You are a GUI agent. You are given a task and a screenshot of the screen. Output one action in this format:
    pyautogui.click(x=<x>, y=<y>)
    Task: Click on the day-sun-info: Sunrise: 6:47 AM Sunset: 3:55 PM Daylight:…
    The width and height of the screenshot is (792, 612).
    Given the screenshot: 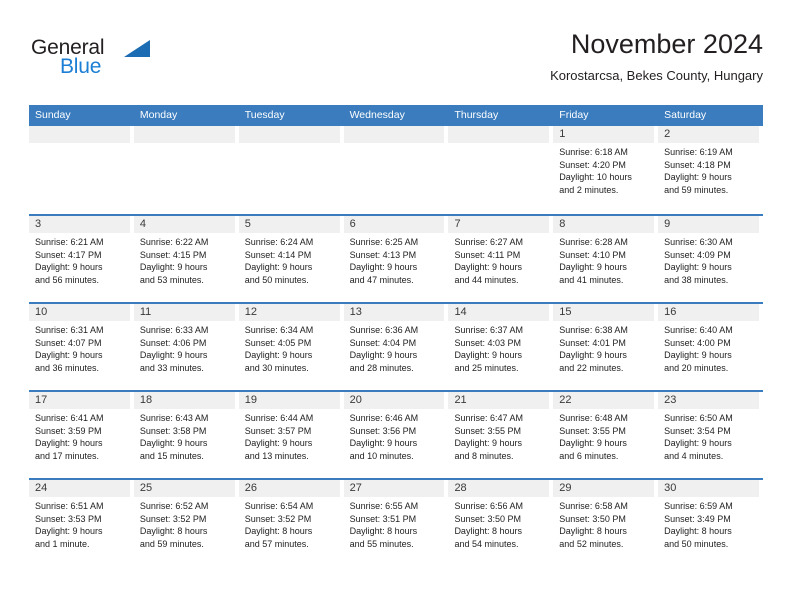 What is the action you would take?
    pyautogui.click(x=498, y=435)
    